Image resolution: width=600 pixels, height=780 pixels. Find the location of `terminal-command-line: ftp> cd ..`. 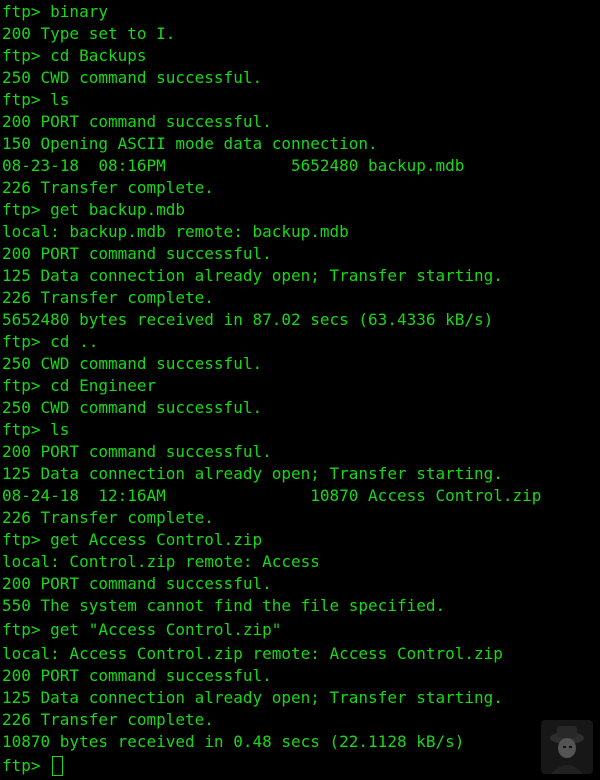

terminal-command-line: ftp> cd .. is located at coordinates (50, 341).